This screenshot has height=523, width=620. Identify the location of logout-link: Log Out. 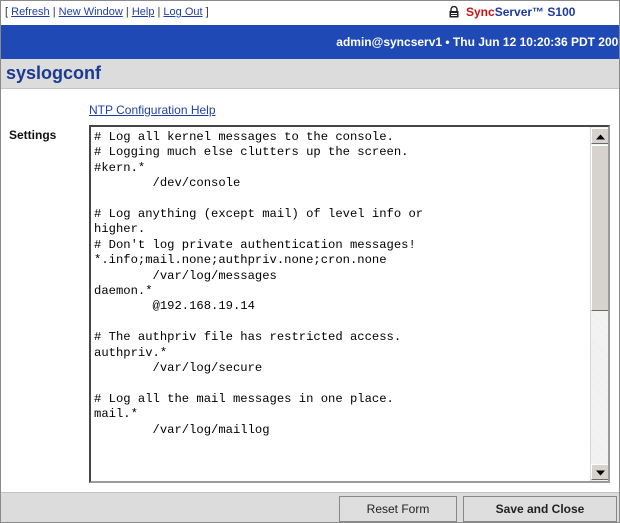
(182, 12).